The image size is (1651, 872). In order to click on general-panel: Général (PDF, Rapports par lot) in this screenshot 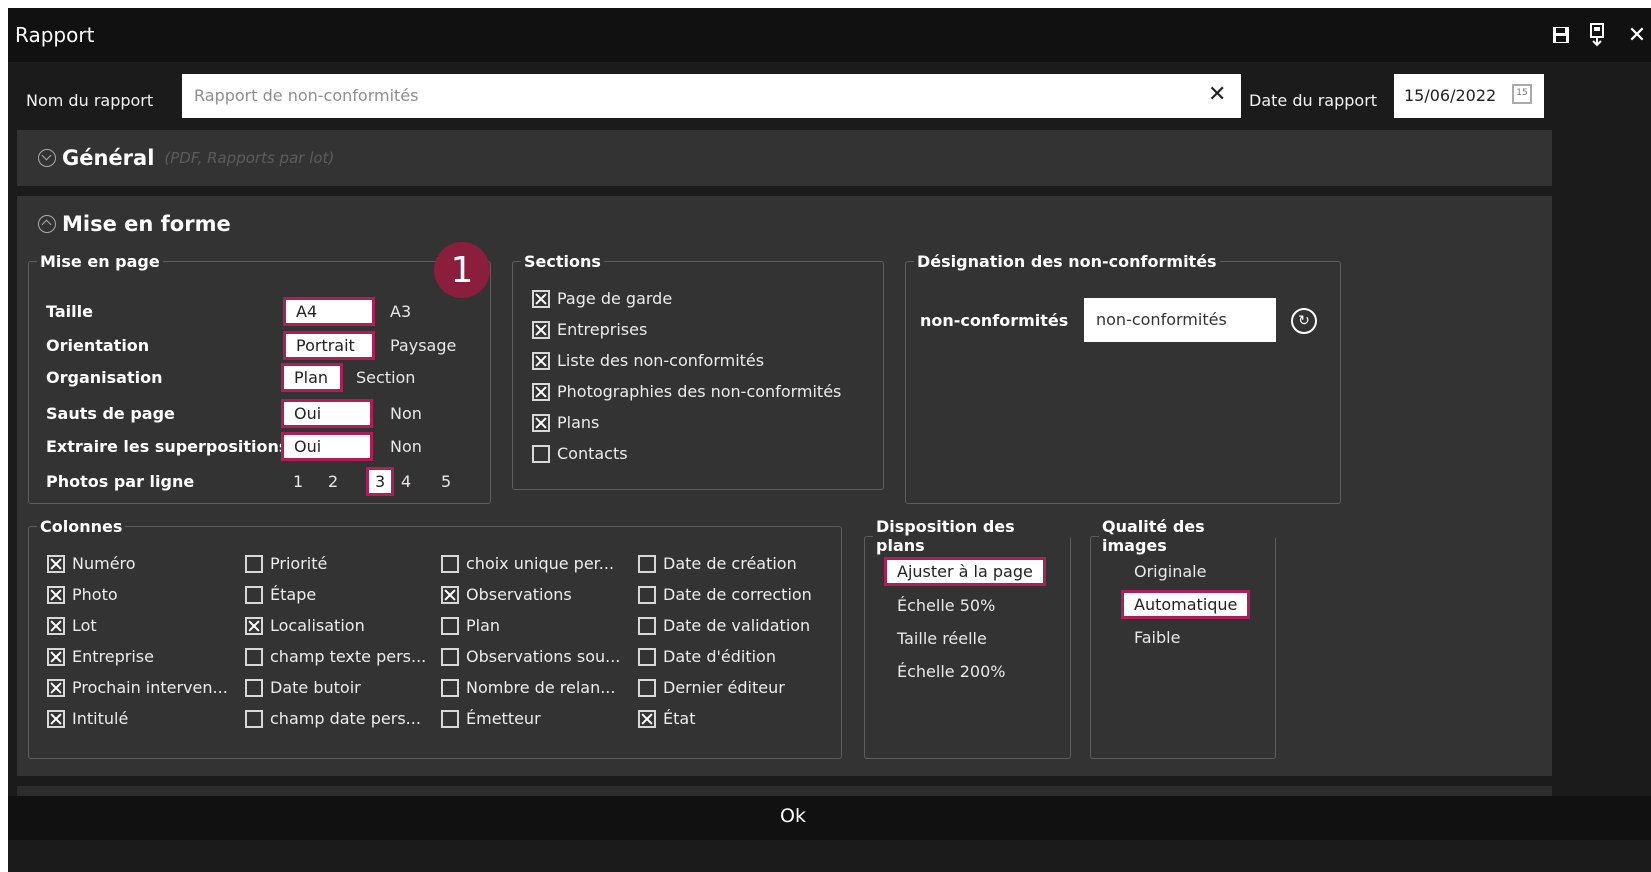, I will do `click(784, 158)`.